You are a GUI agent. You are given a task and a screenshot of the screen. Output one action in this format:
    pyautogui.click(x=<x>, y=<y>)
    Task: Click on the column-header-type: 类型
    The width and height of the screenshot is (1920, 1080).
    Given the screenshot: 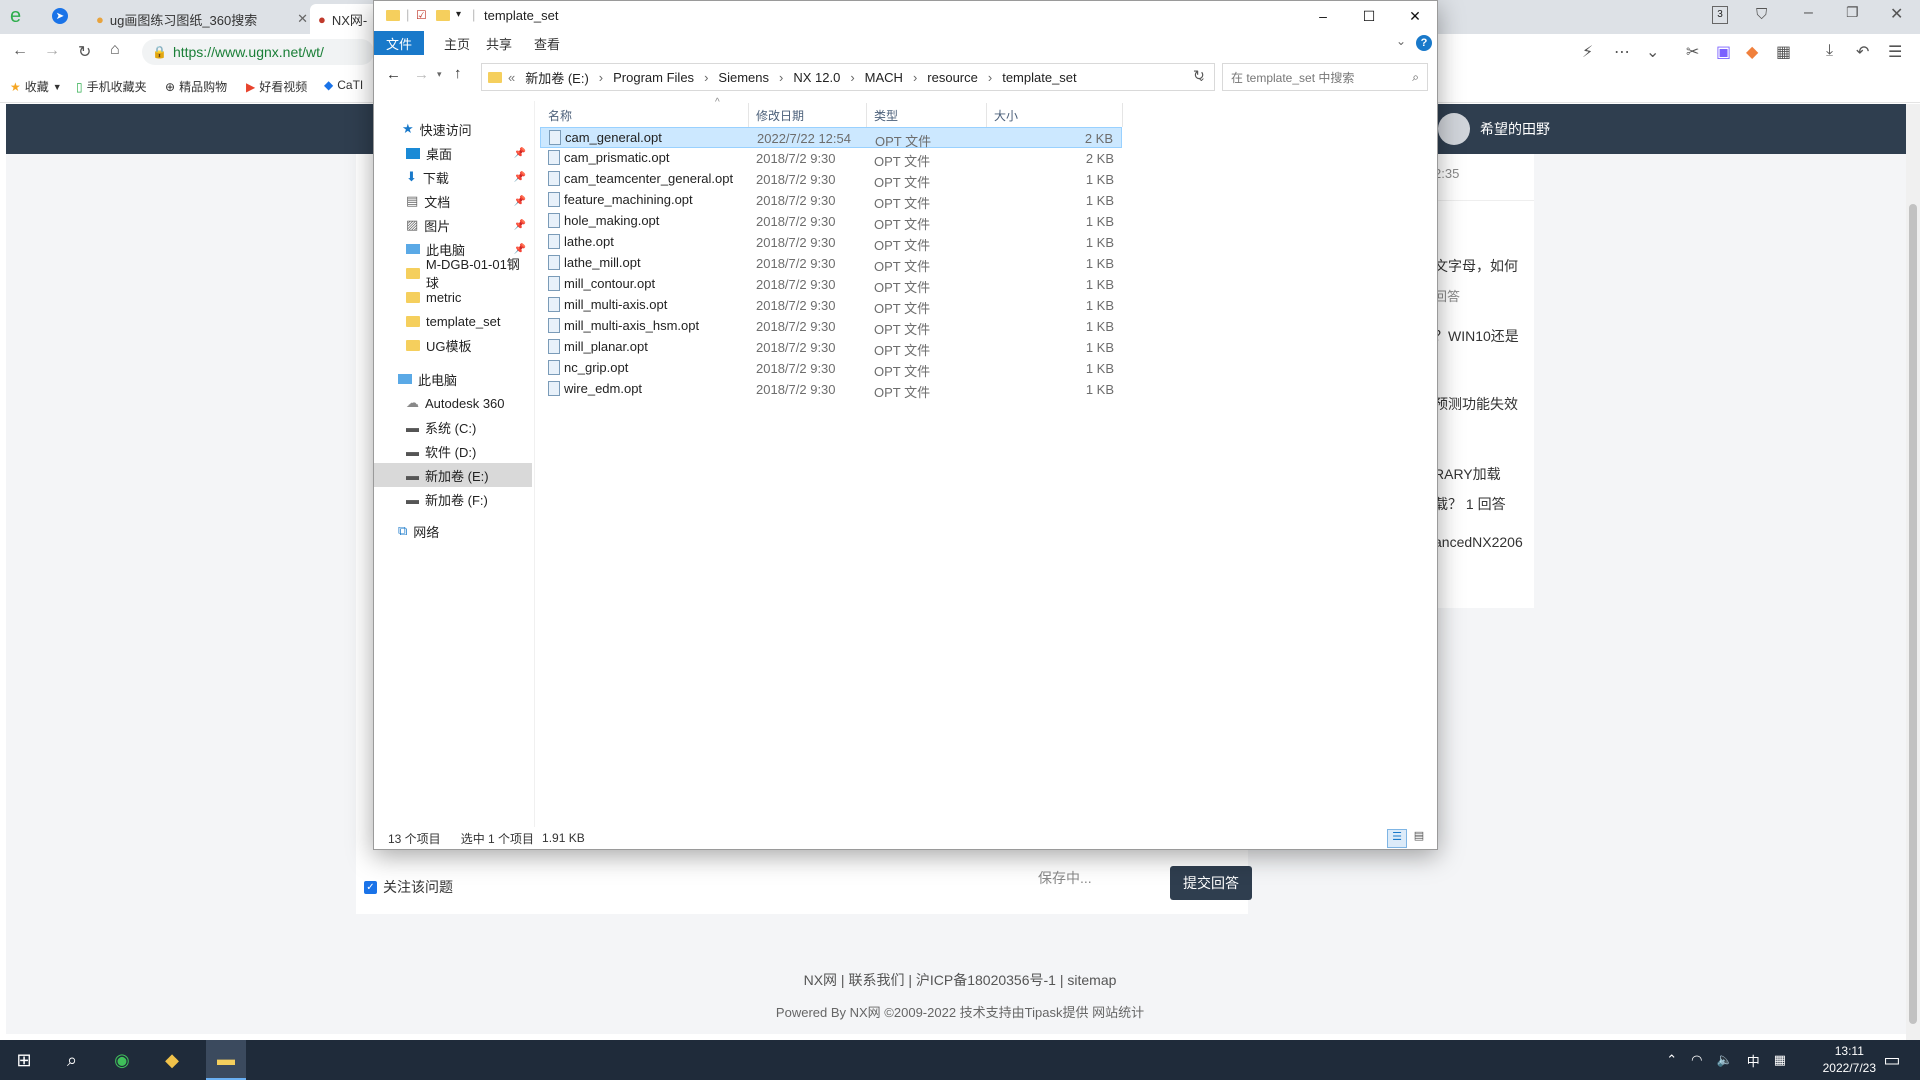 What is the action you would take?
    pyautogui.click(x=886, y=115)
    